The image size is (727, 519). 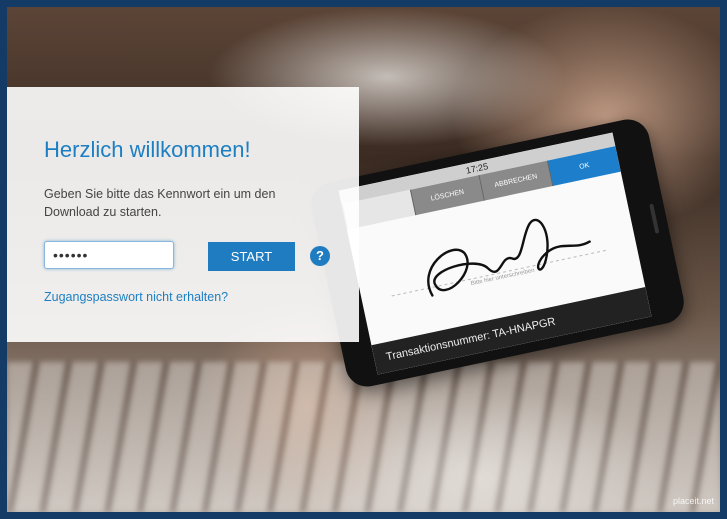 What do you see at coordinates (693, 501) in the screenshot?
I see `watermark: placeit.net` at bounding box center [693, 501].